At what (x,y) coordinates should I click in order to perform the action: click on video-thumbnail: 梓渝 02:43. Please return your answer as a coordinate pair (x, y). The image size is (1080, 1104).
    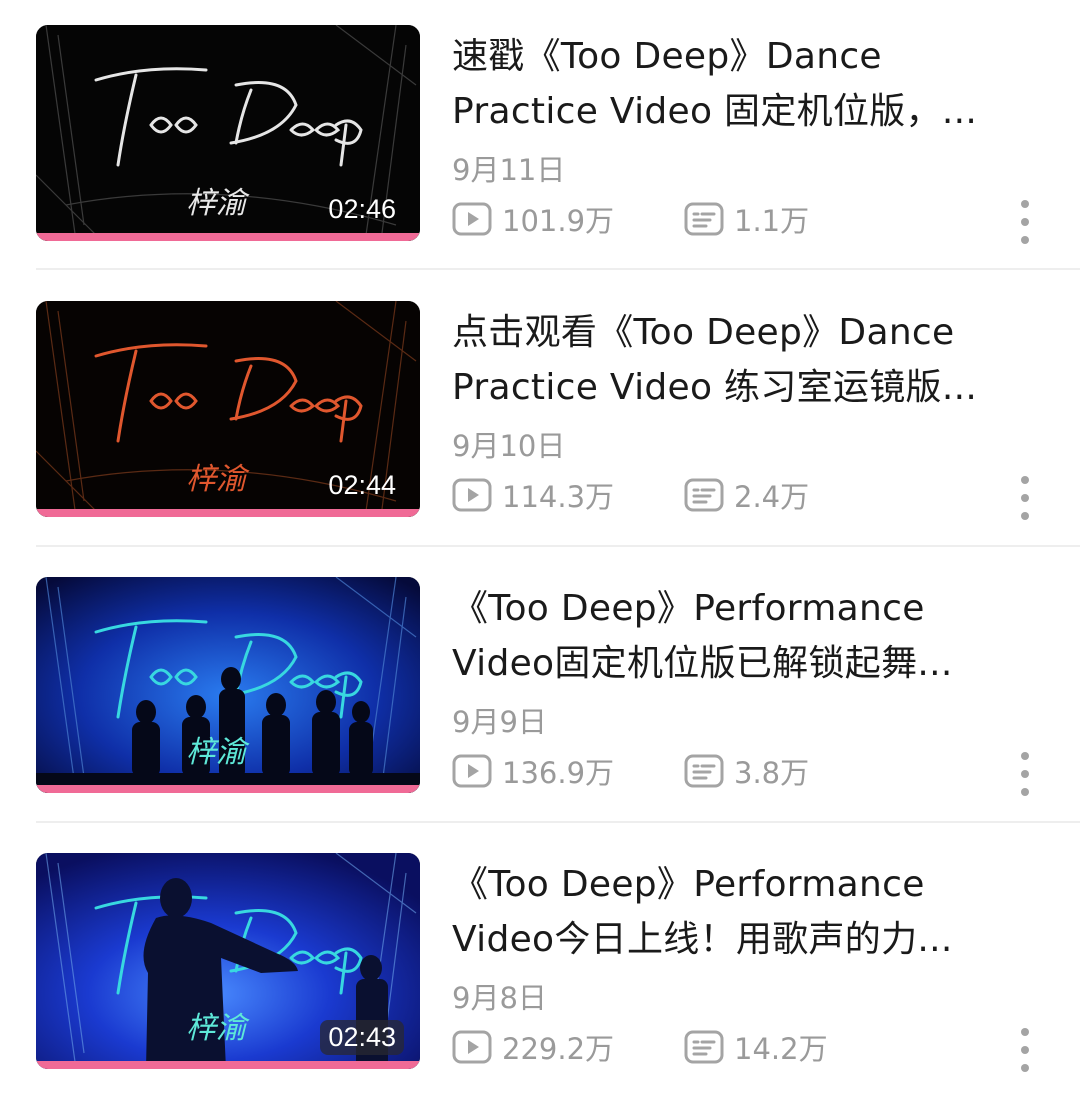
    Looking at the image, I should click on (228, 961).